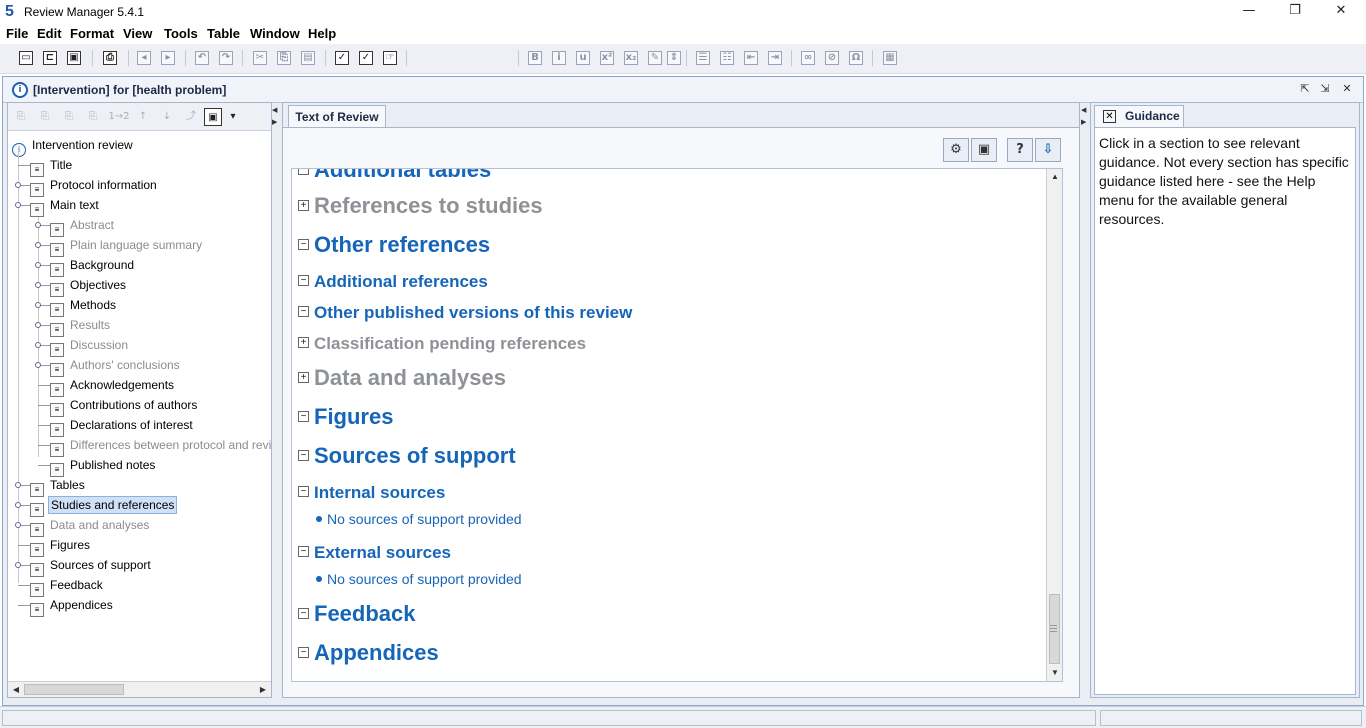  What do you see at coordinates (81, 326) in the screenshot?
I see `tree-item-results: ≡ Results` at bounding box center [81, 326].